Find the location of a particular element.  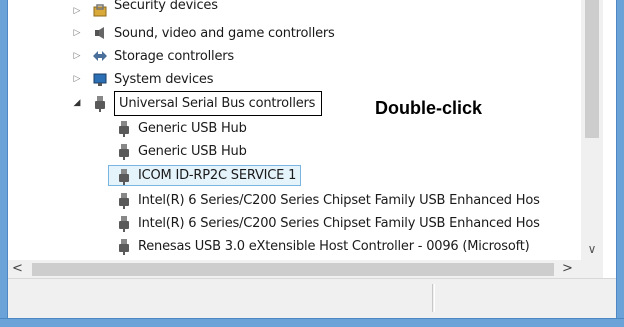

collapse-arrow-icon: ◢ is located at coordinates (77, 103).